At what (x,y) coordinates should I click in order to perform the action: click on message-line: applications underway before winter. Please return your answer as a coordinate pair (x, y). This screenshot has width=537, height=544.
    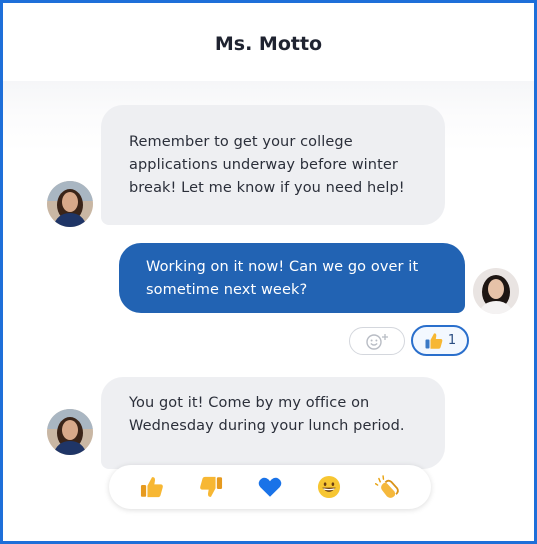
    Looking at the image, I should click on (263, 165).